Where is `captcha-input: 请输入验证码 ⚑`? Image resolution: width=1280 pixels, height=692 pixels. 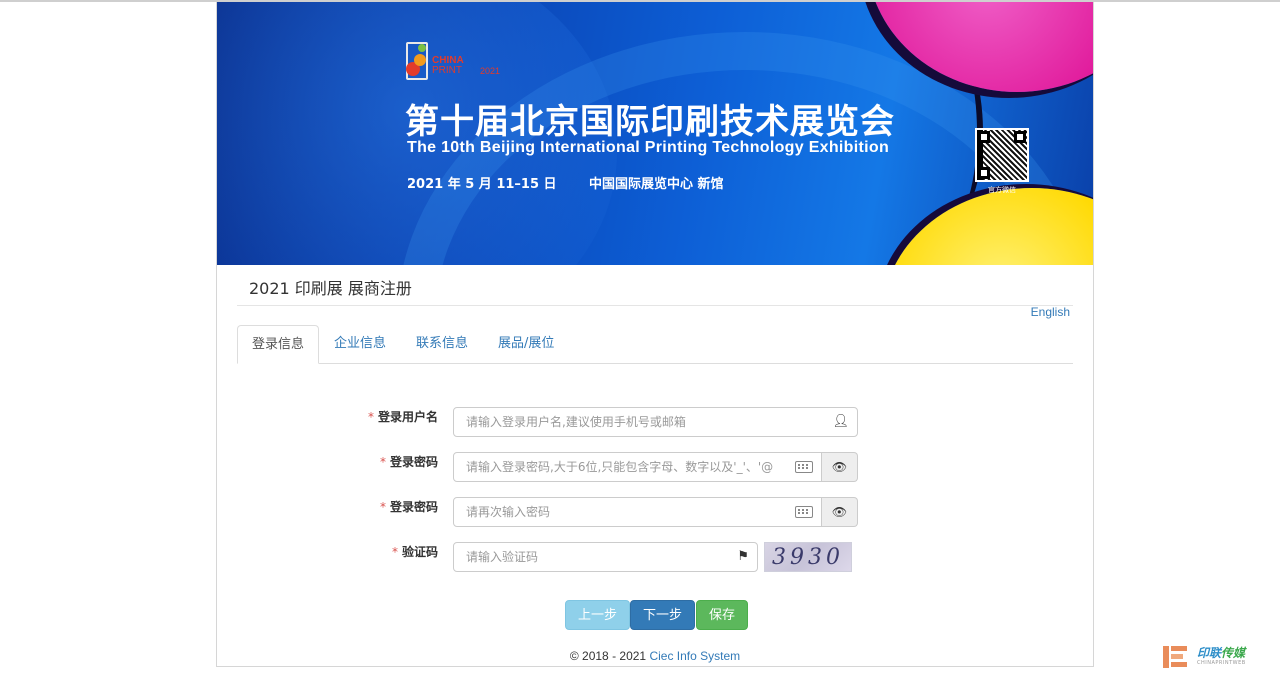 captcha-input: 请输入验证码 ⚑ is located at coordinates (605, 557).